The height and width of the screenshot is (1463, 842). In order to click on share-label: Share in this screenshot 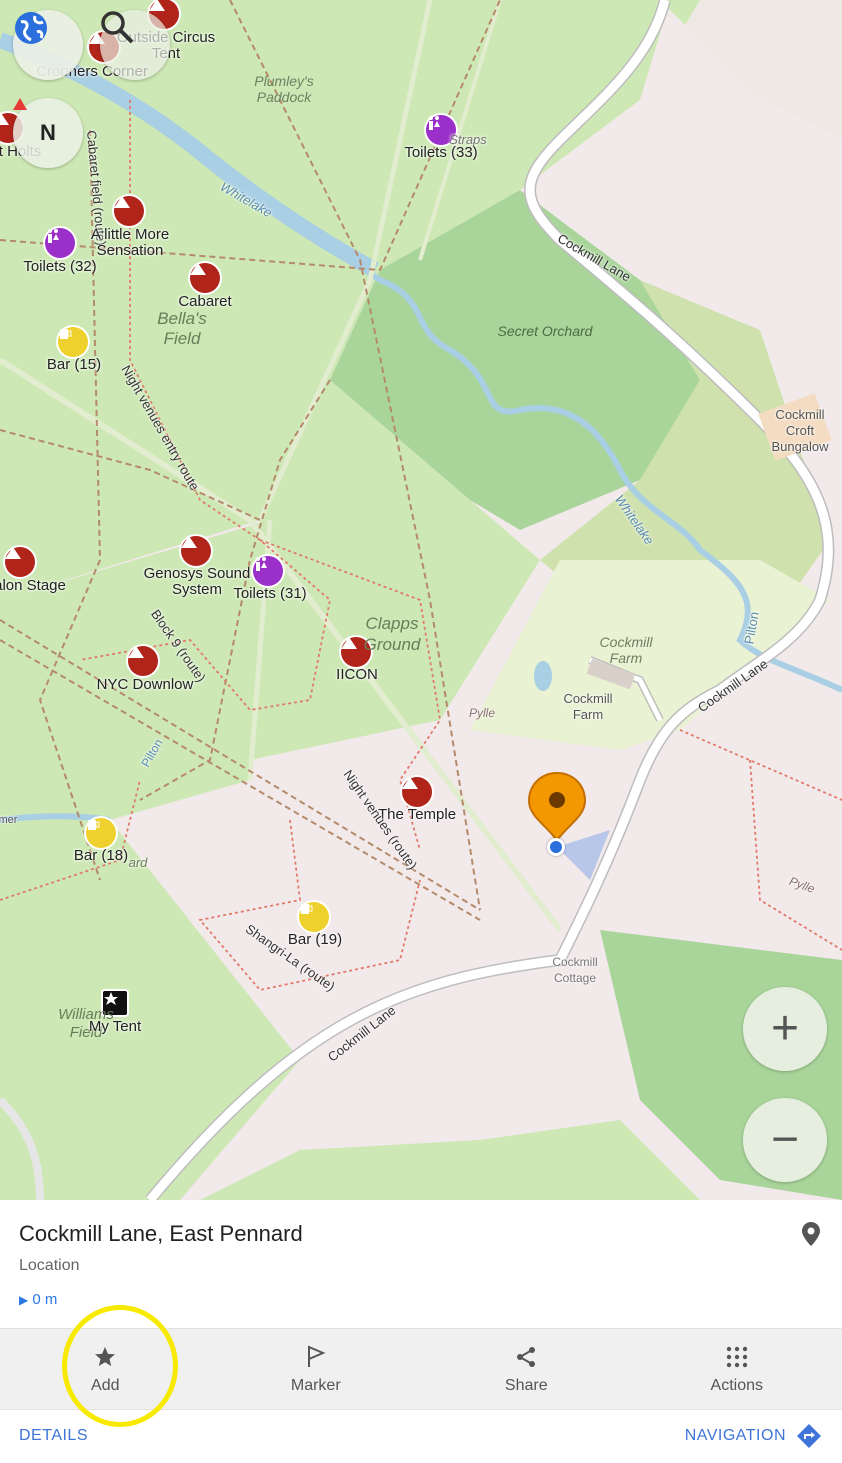, I will do `click(526, 1385)`.